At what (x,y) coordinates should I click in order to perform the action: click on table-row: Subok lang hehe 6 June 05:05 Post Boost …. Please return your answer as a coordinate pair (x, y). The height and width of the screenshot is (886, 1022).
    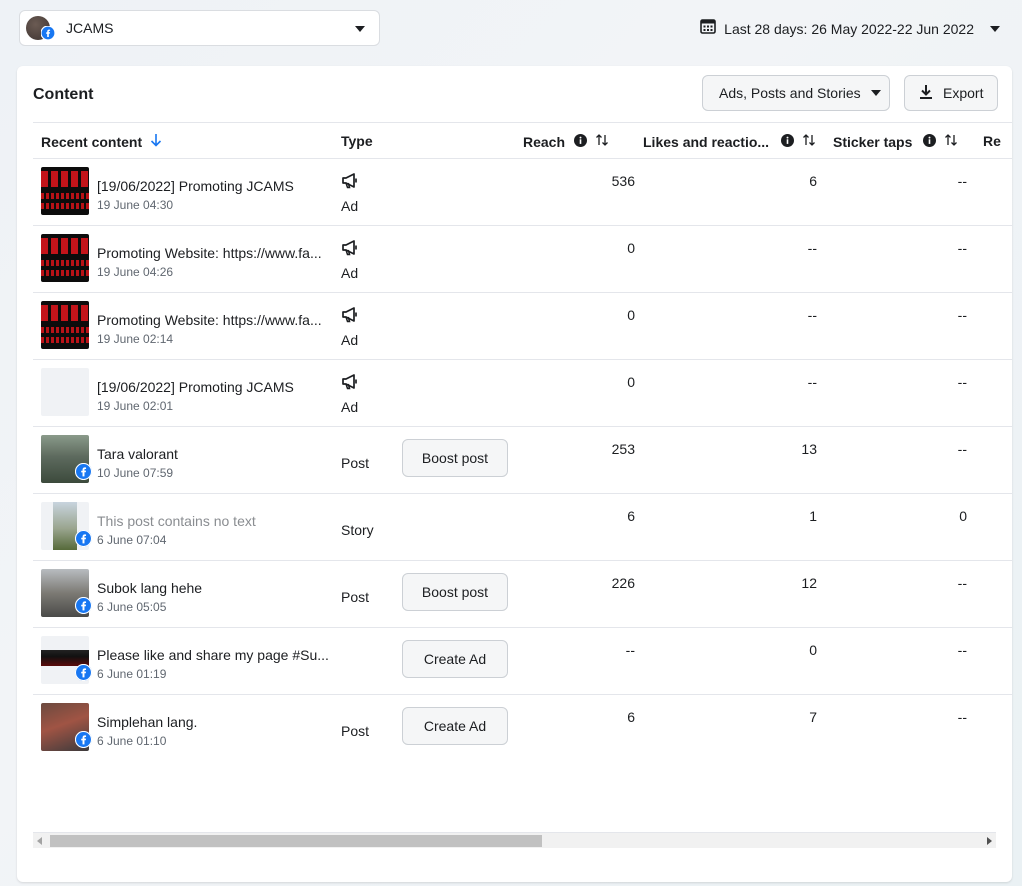
    Looking at the image, I should click on (522, 594).